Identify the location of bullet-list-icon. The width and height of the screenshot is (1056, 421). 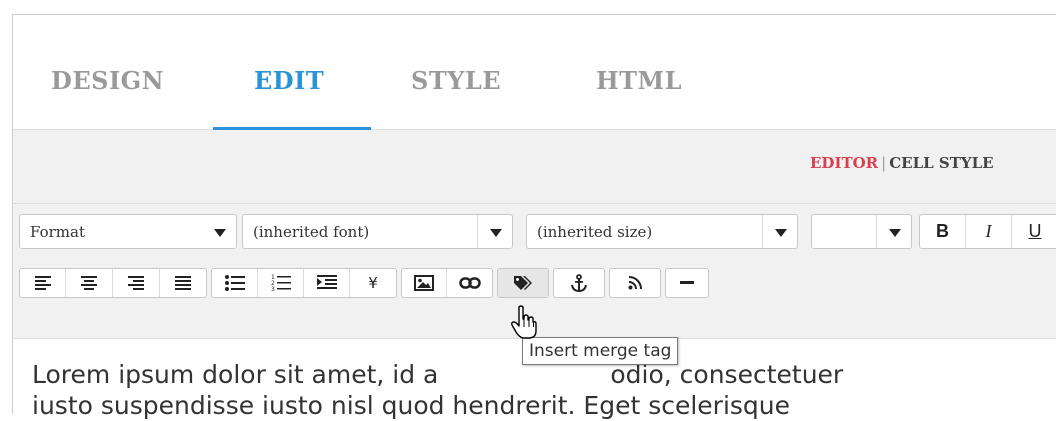
(234, 283).